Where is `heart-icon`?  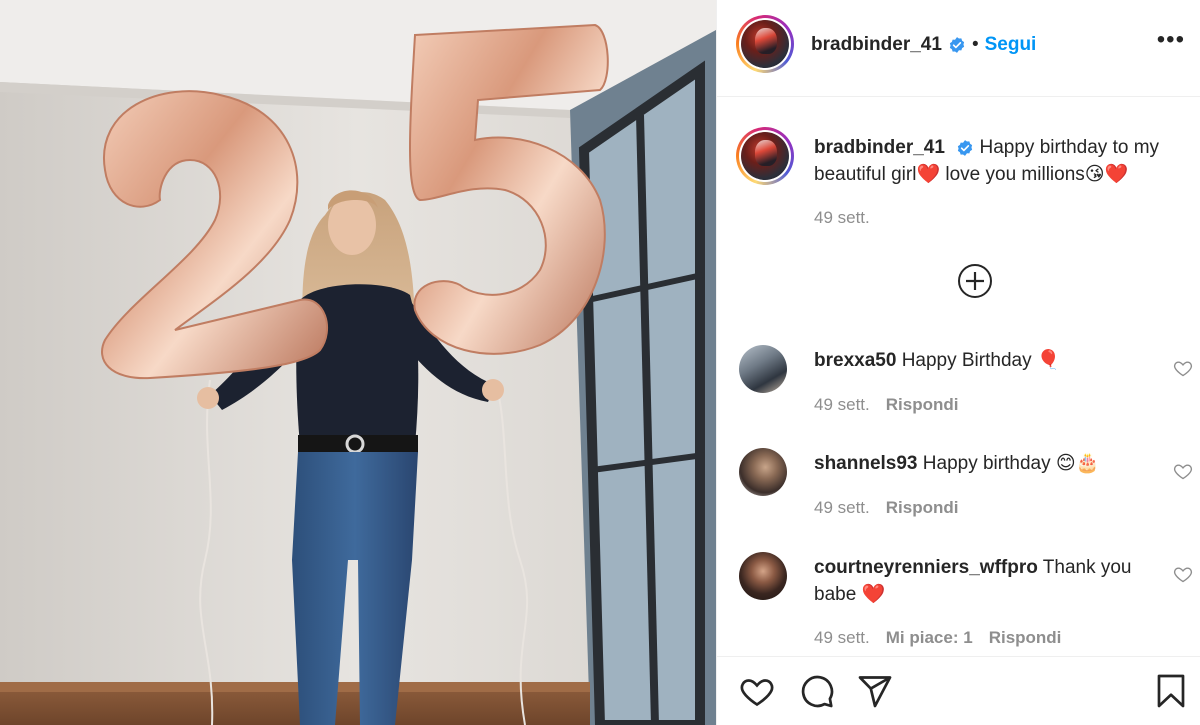 heart-icon is located at coordinates (757, 691).